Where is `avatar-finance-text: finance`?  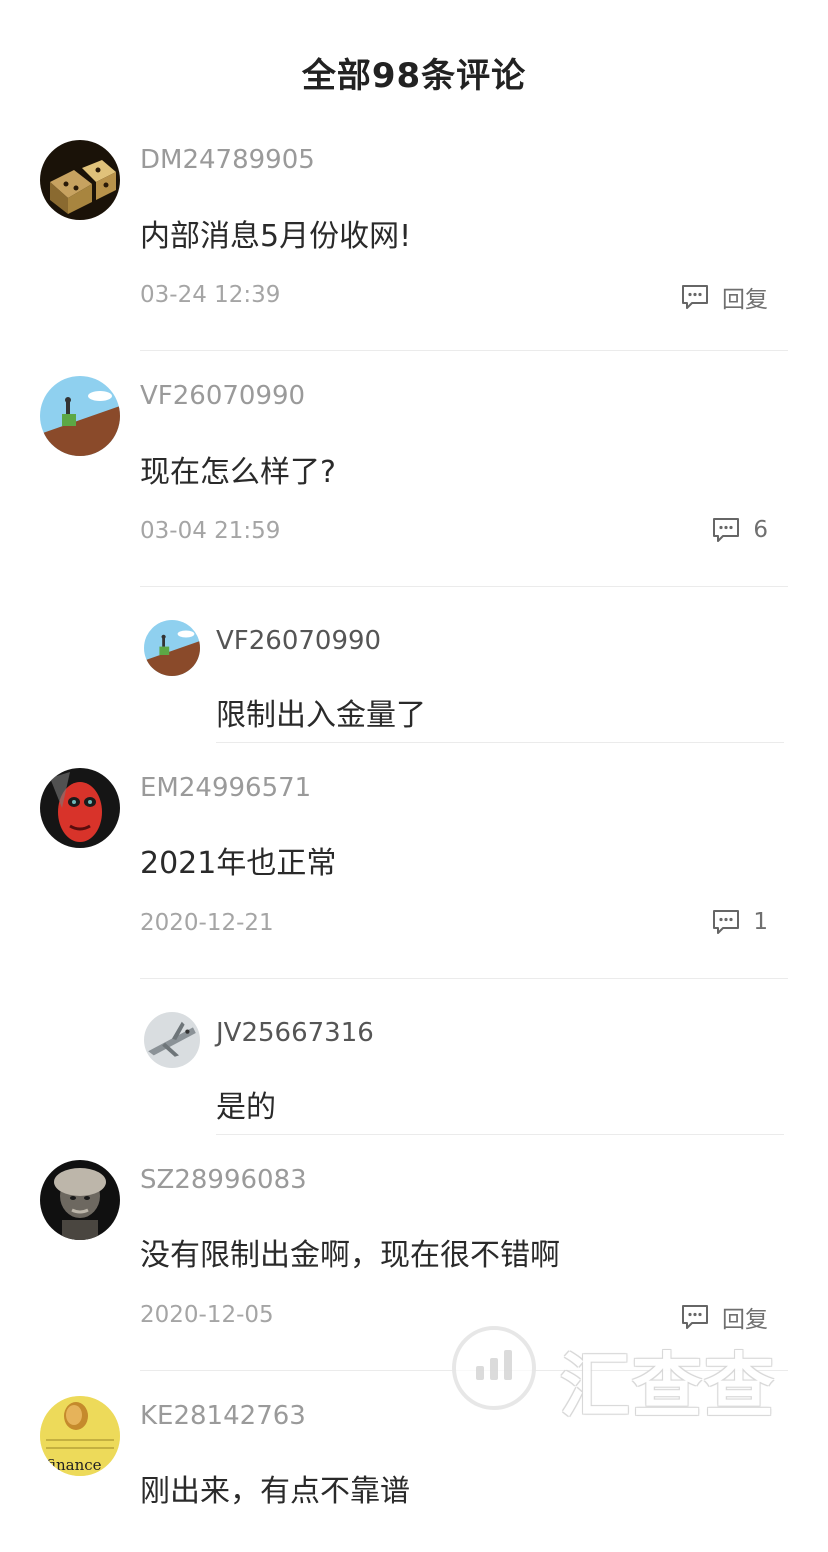
avatar-finance-text: finance is located at coordinates (74, 1465).